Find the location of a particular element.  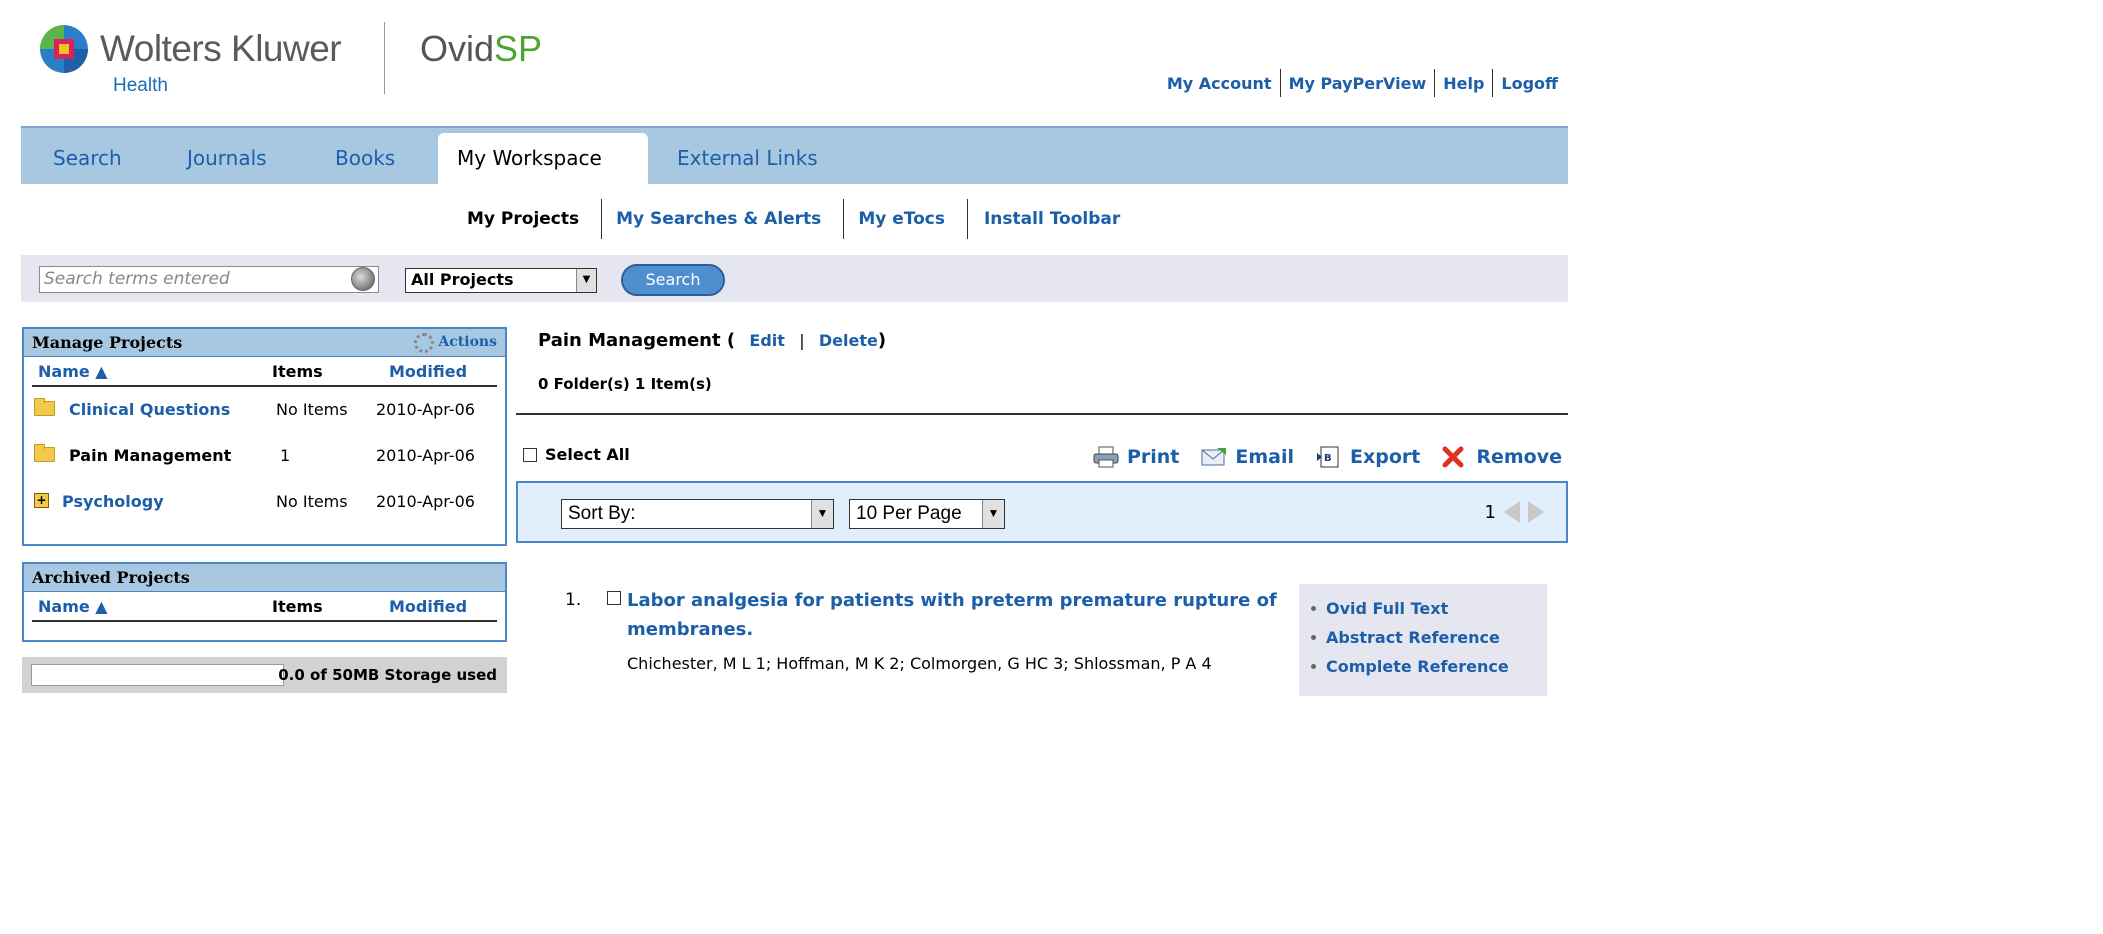

sort-by-value: Sort By: is located at coordinates (602, 513).